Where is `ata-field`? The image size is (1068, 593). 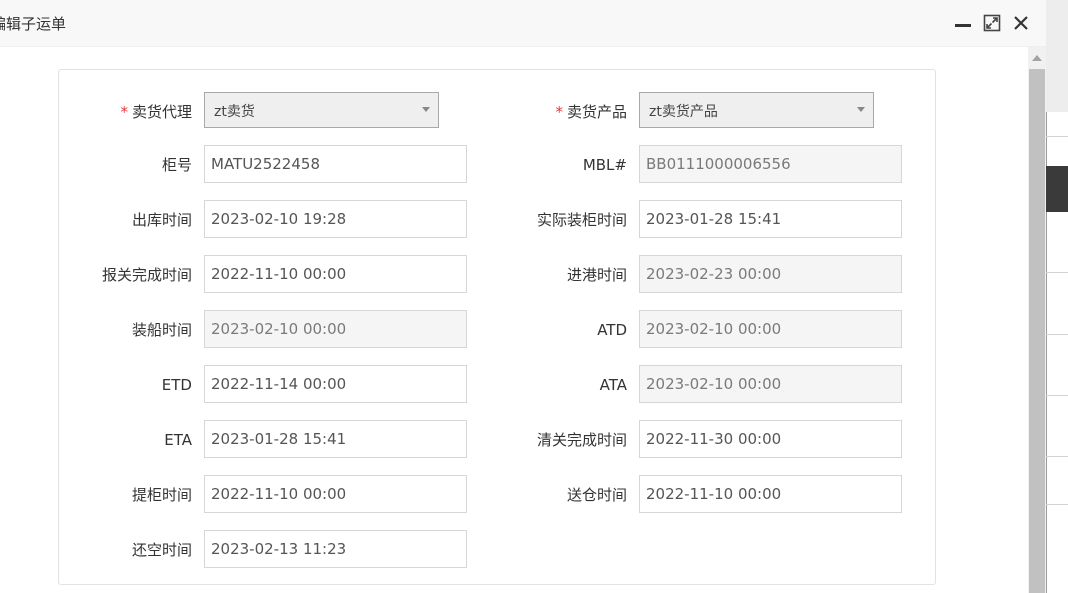
ata-field is located at coordinates (770, 384).